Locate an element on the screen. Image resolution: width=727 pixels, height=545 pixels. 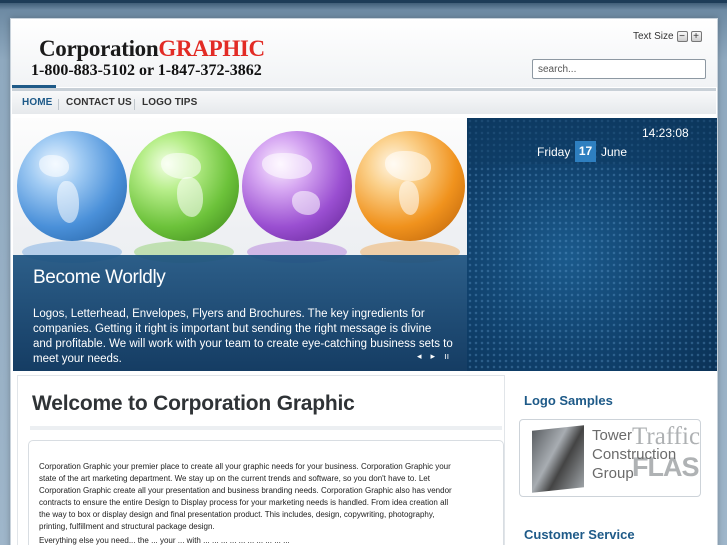
slide-prev-icon: ◂ is located at coordinates (419, 356).